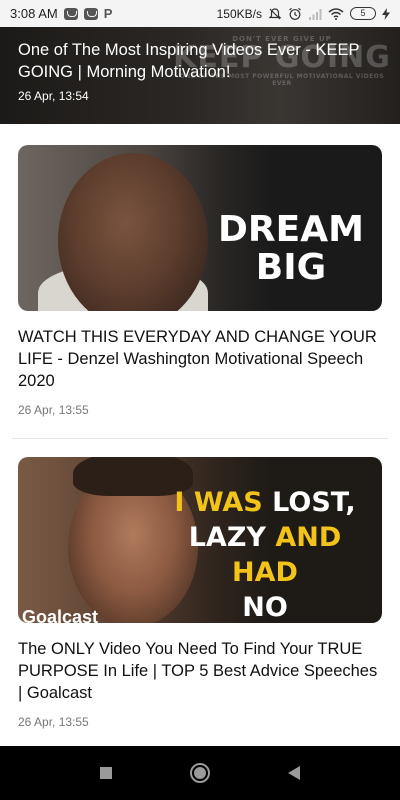 This screenshot has width=400, height=800. I want to click on thumbnail-caption-line: BIG, so click(291, 267).